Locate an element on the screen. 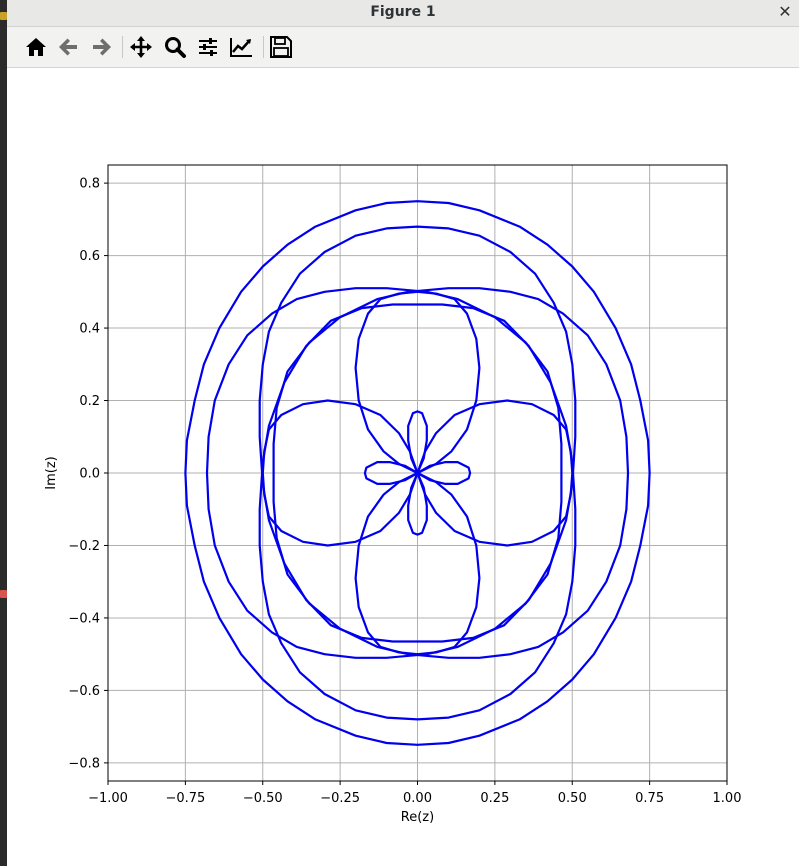  x-tick-label: −1.00 is located at coordinates (108, 798).